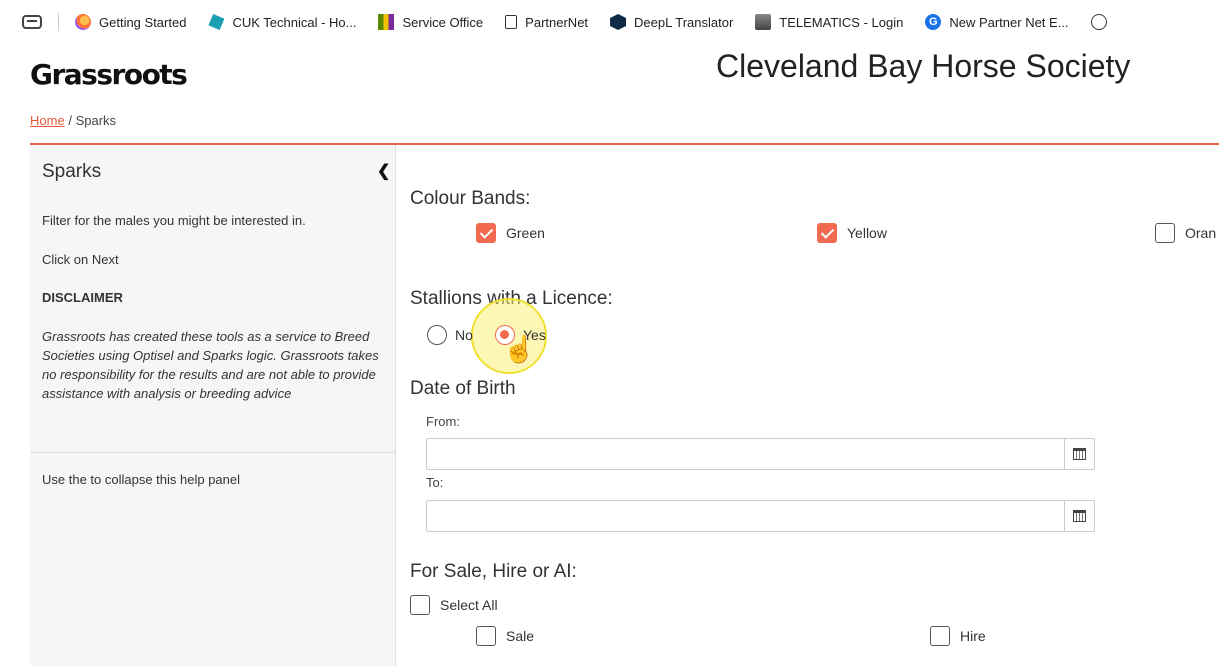  I want to click on telematics-icon, so click(763, 22).